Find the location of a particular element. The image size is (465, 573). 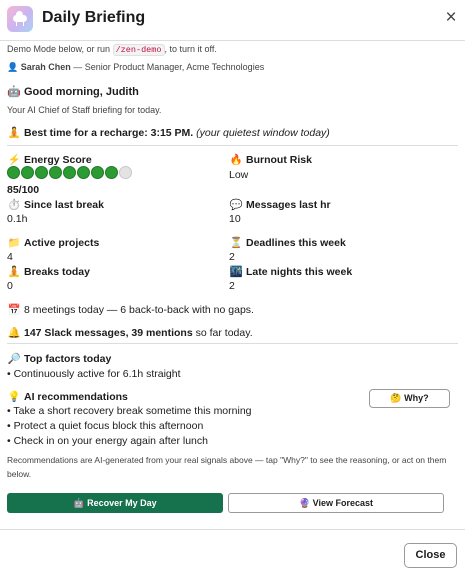

deadlines-label: ⏳ Deadlines this week is located at coordinates (287, 242).